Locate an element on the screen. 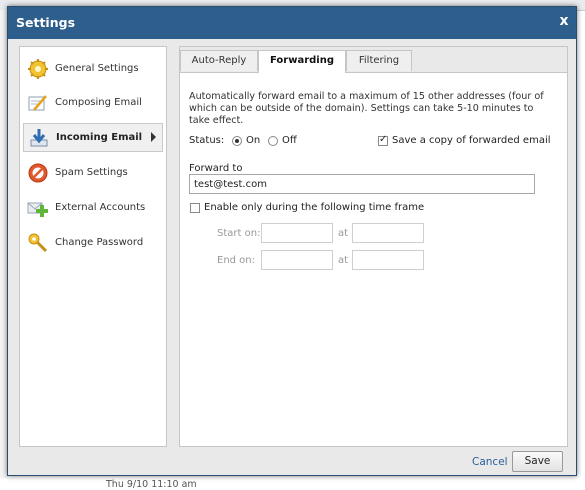 The width and height of the screenshot is (585, 490). forward-to-input is located at coordinates (362, 184).